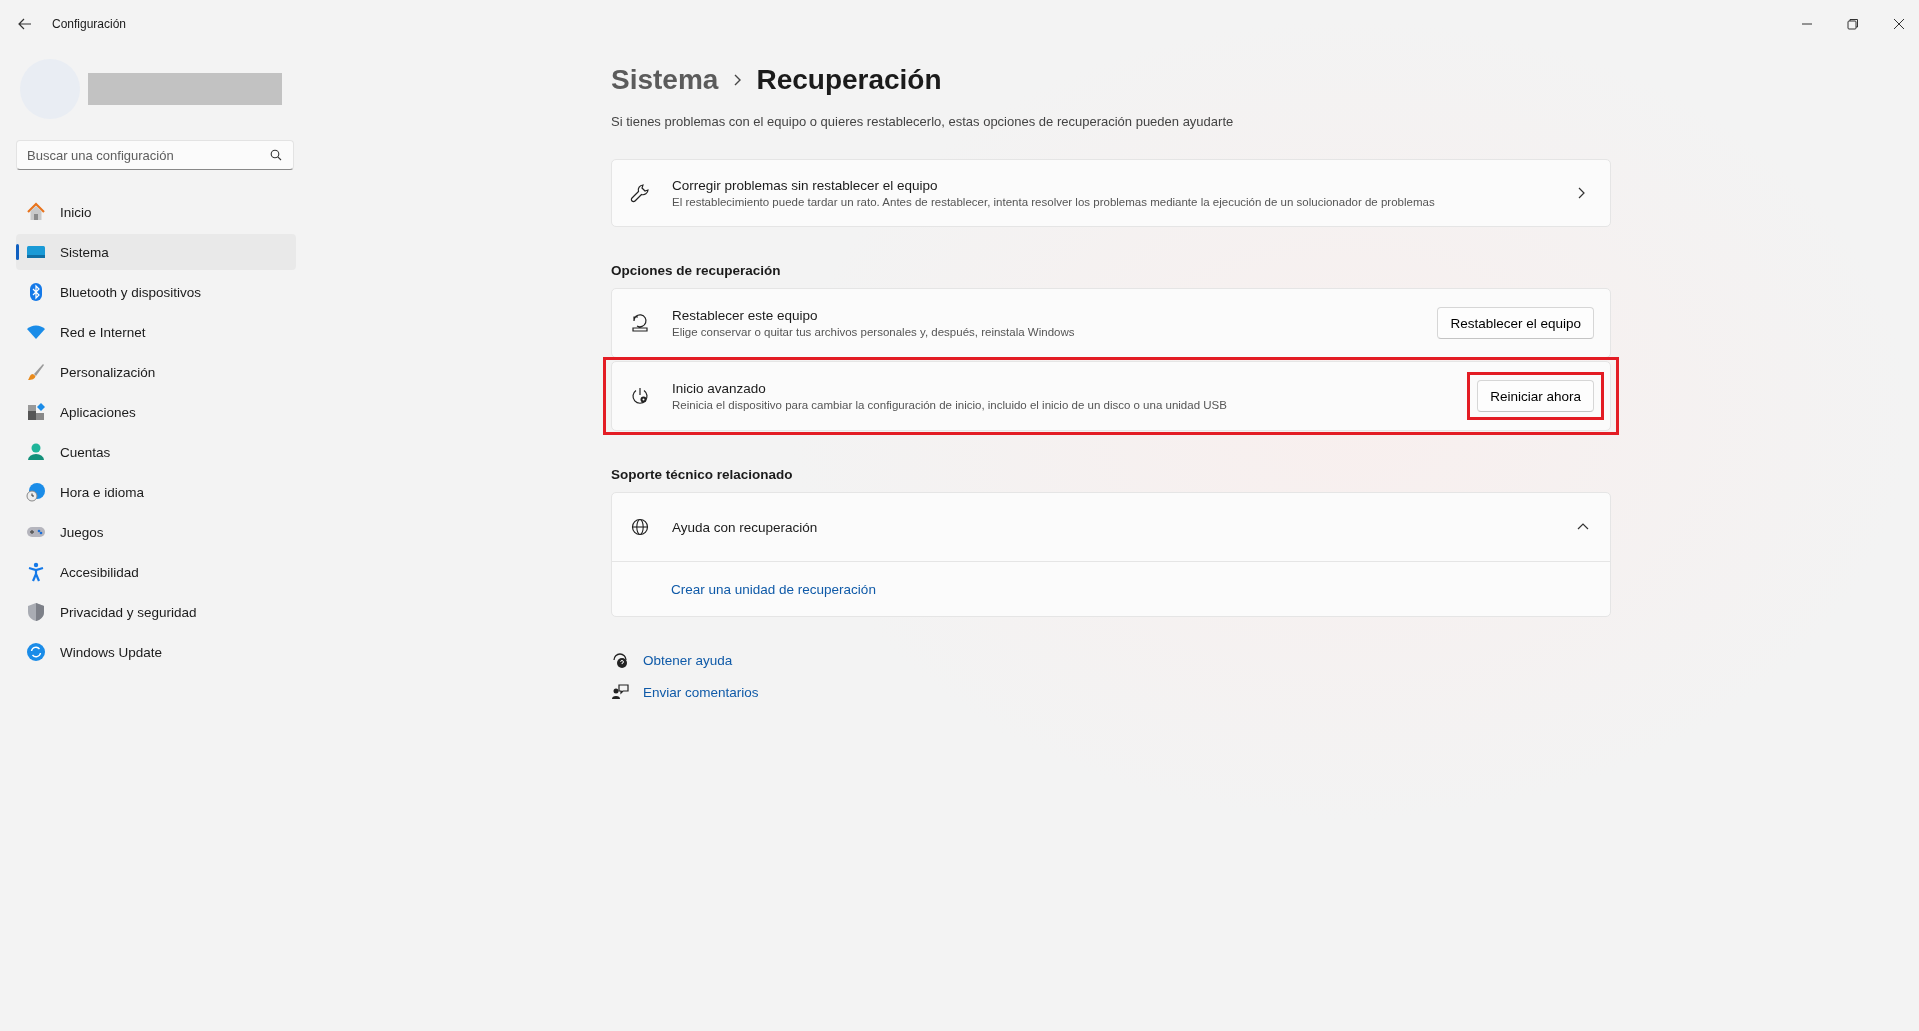 The width and height of the screenshot is (1919, 1031). I want to click on breadcrumb-parent: Sistema, so click(665, 80).